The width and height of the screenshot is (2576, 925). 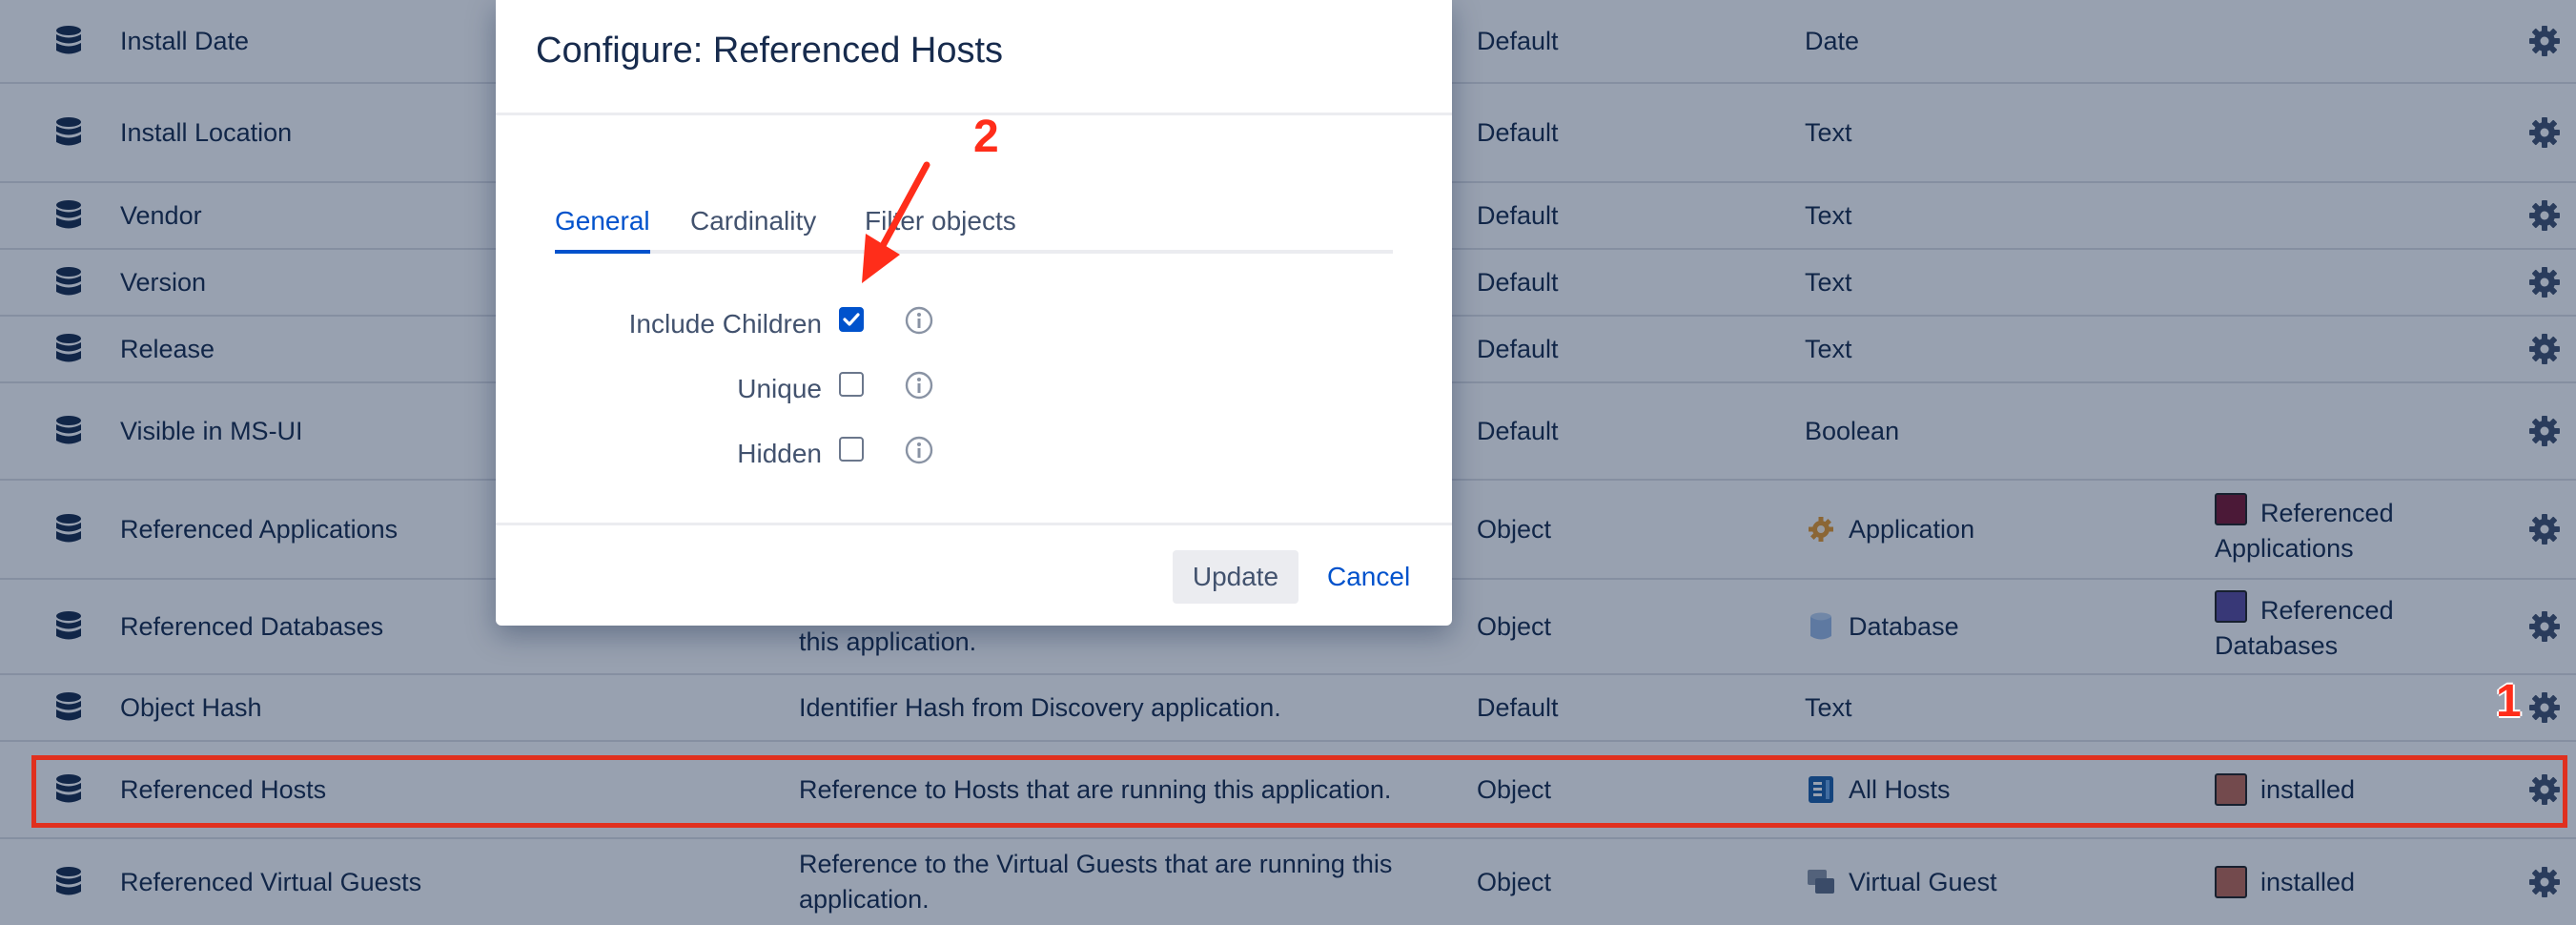 I want to click on update-button: Update, so click(x=1235, y=577).